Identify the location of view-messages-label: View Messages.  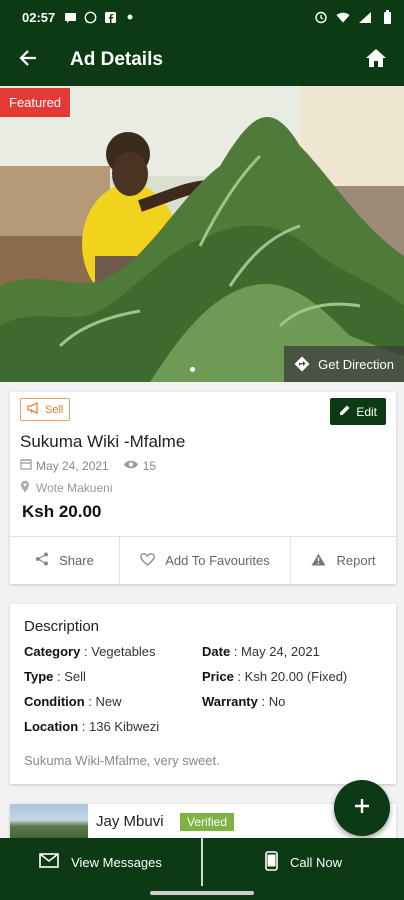
(116, 862).